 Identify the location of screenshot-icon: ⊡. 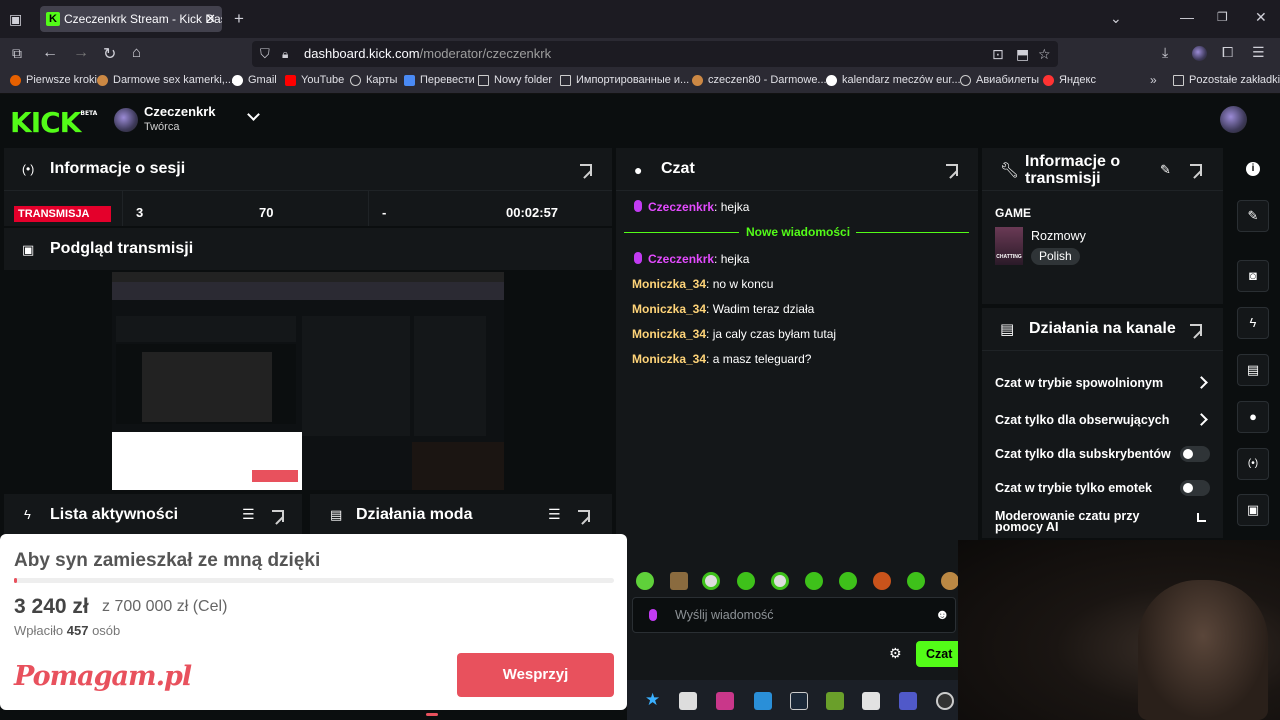
(998, 54).